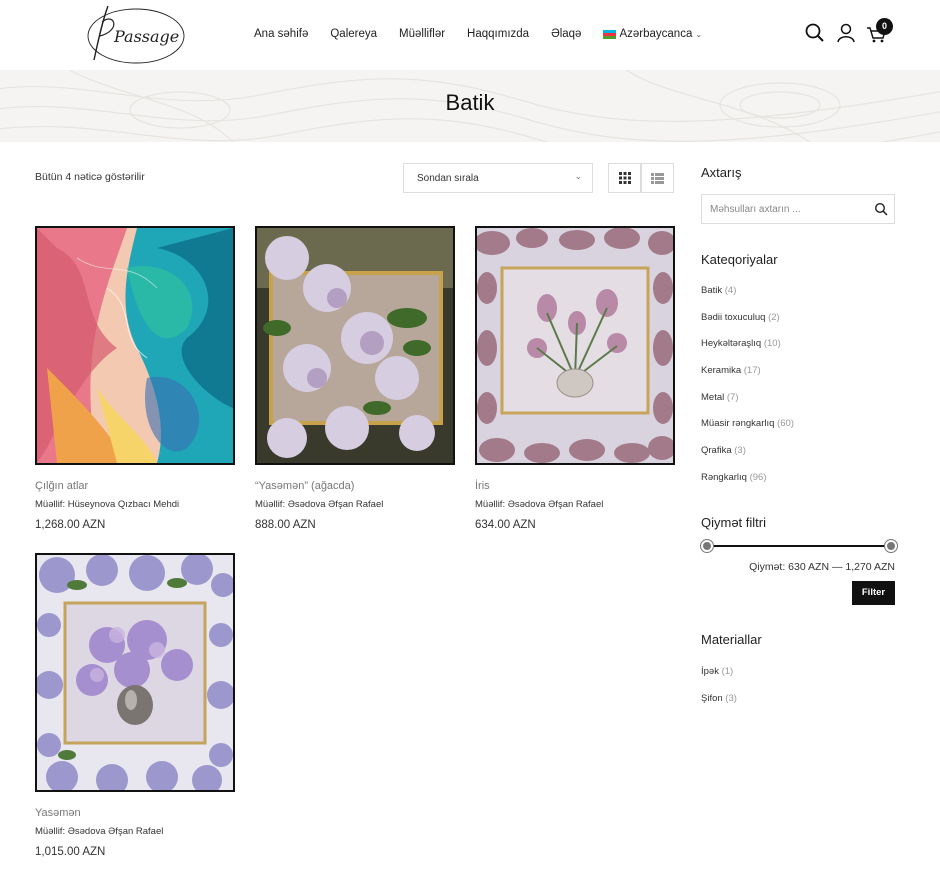 This screenshot has height=882, width=940. Describe the element at coordinates (70, 852) in the screenshot. I see `product-price: 1,015.00 AZN` at that location.